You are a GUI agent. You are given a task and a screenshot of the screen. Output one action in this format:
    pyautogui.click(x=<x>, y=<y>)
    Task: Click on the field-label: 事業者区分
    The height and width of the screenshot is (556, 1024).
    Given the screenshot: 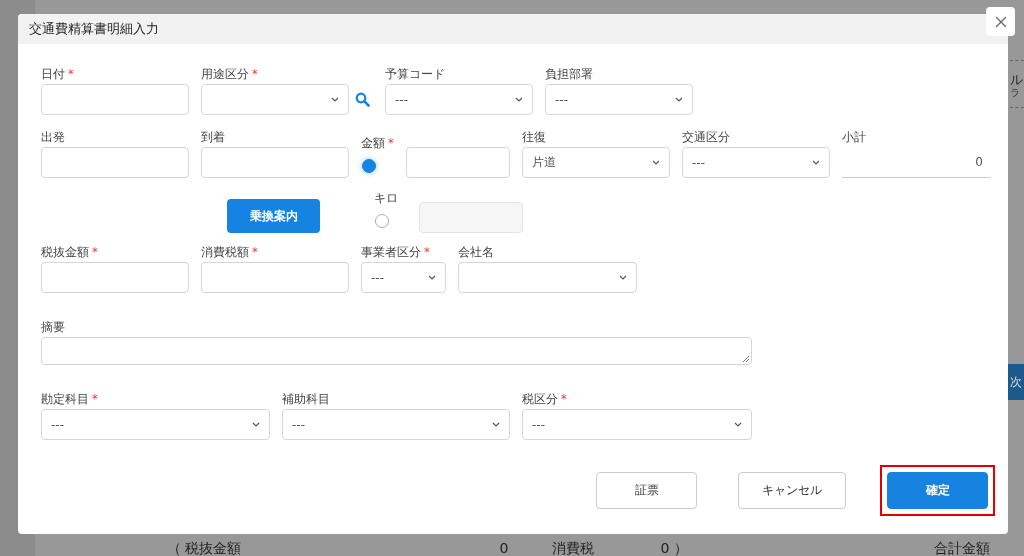 What is the action you would take?
    pyautogui.click(x=391, y=252)
    